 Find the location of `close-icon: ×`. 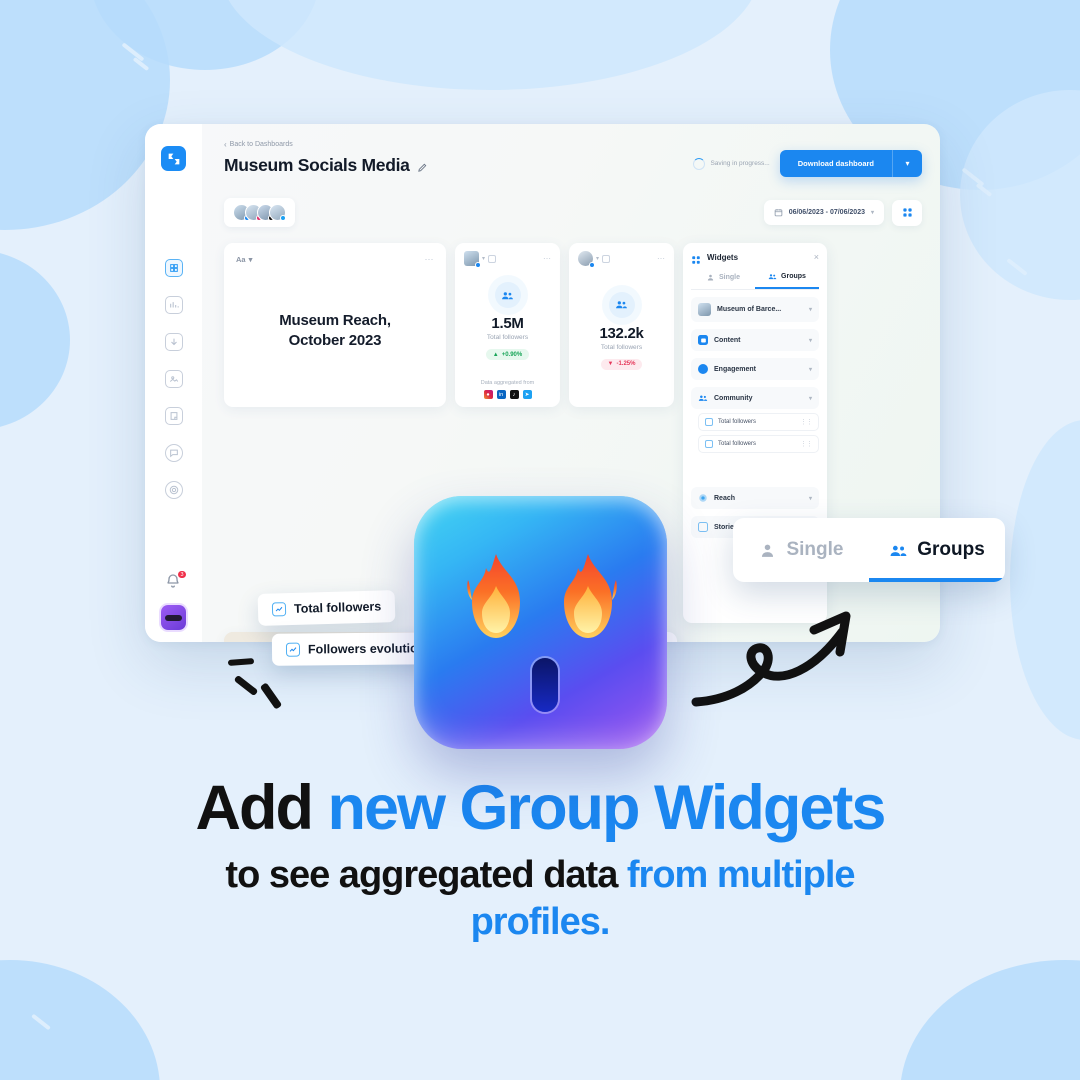

close-icon: × is located at coordinates (816, 257).